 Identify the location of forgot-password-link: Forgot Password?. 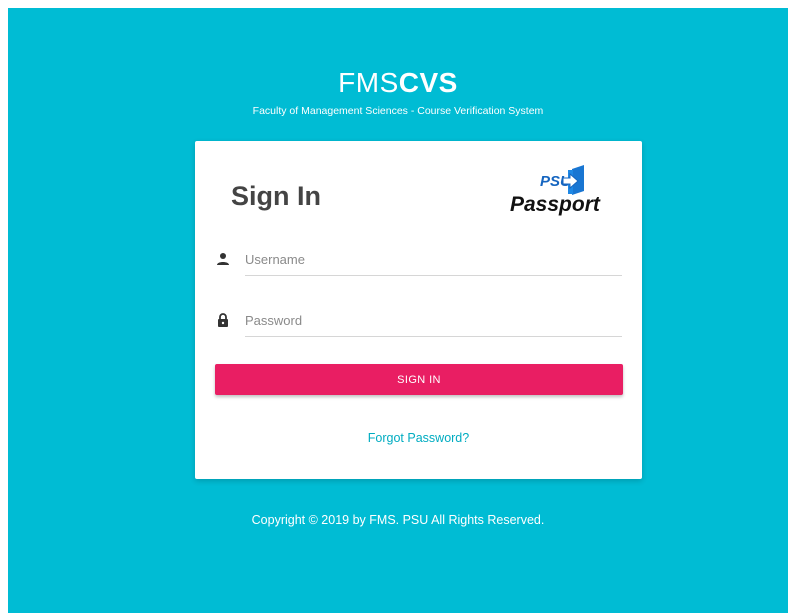
(418, 438).